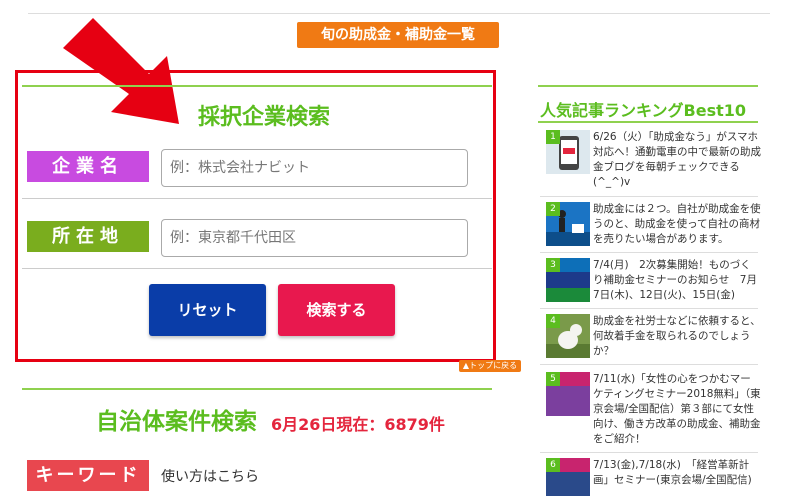  What do you see at coordinates (88, 166) in the screenshot?
I see `company-name-label: 企業名` at bounding box center [88, 166].